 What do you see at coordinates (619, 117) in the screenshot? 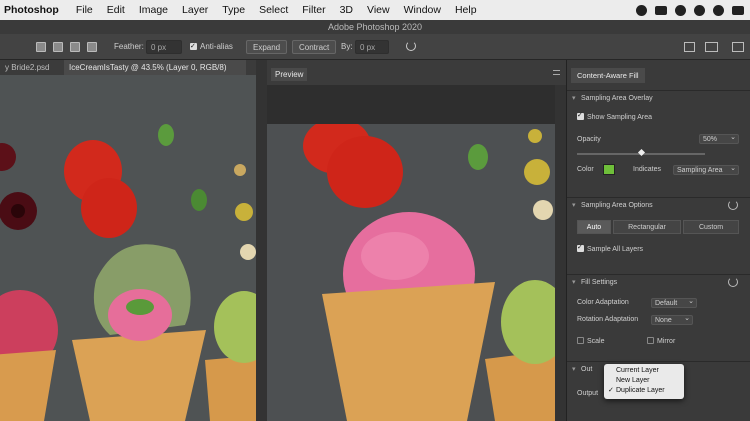
I see `checkbox-label: Show Sampling Area` at bounding box center [619, 117].